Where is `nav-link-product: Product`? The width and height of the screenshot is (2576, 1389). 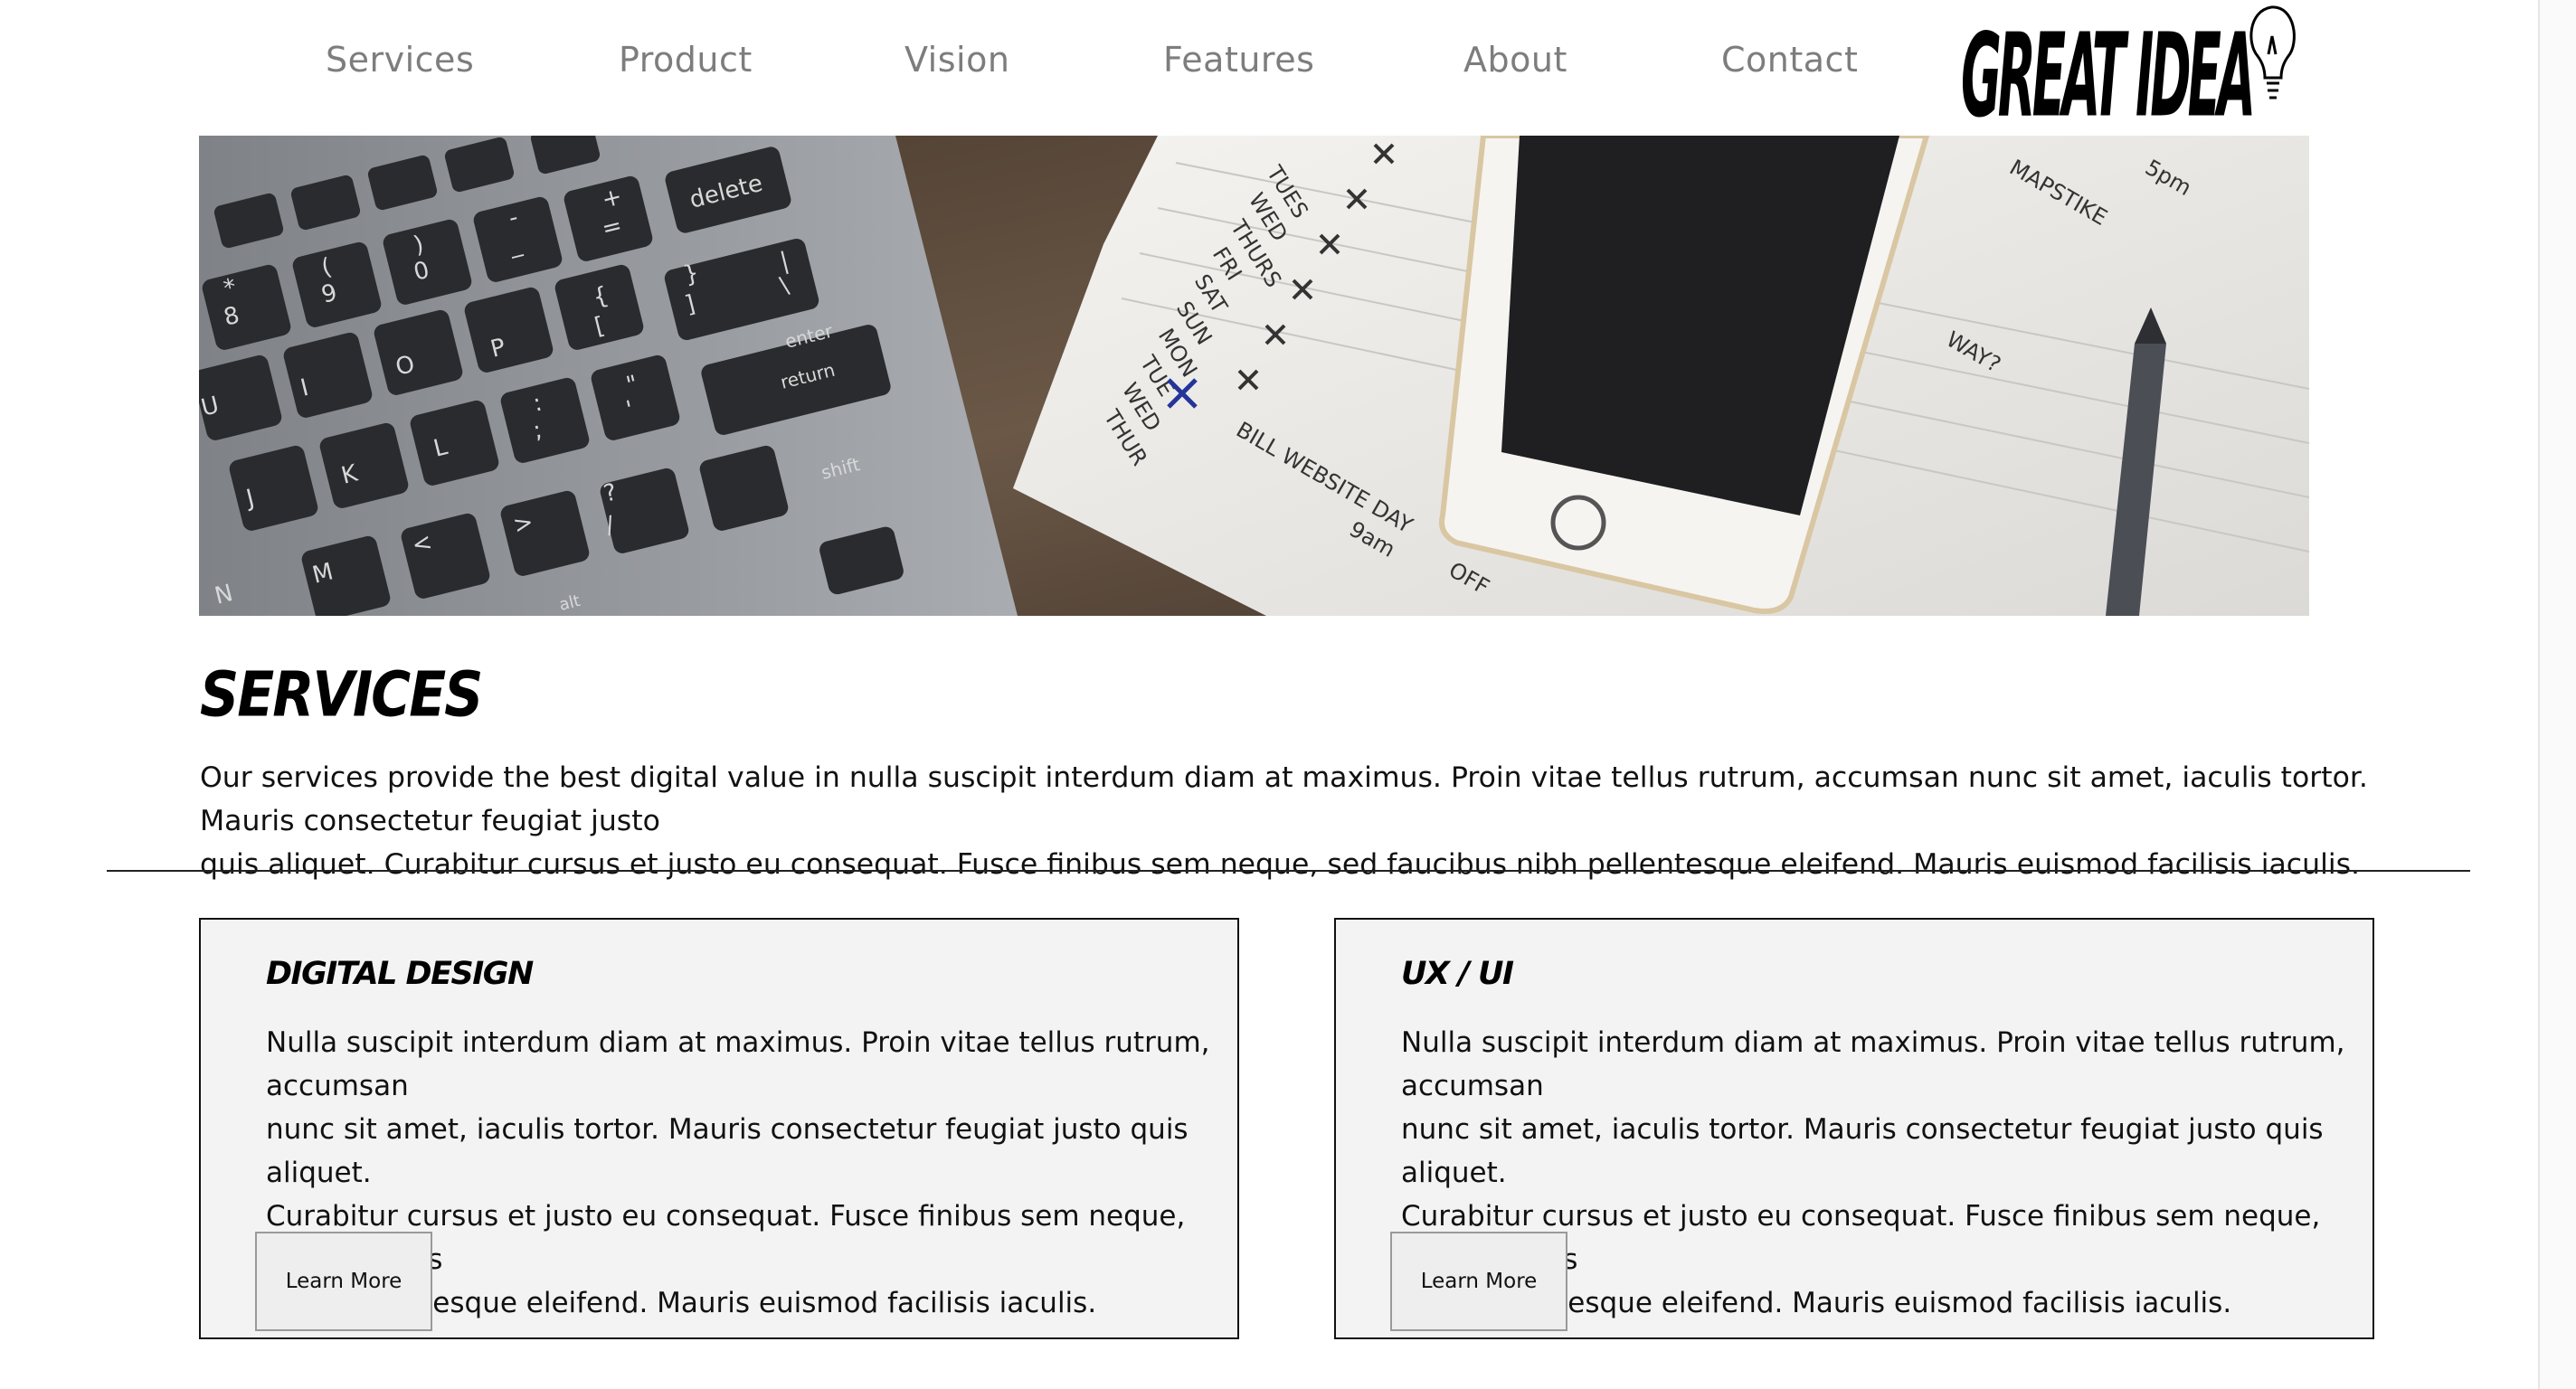 nav-link-product: Product is located at coordinates (686, 60).